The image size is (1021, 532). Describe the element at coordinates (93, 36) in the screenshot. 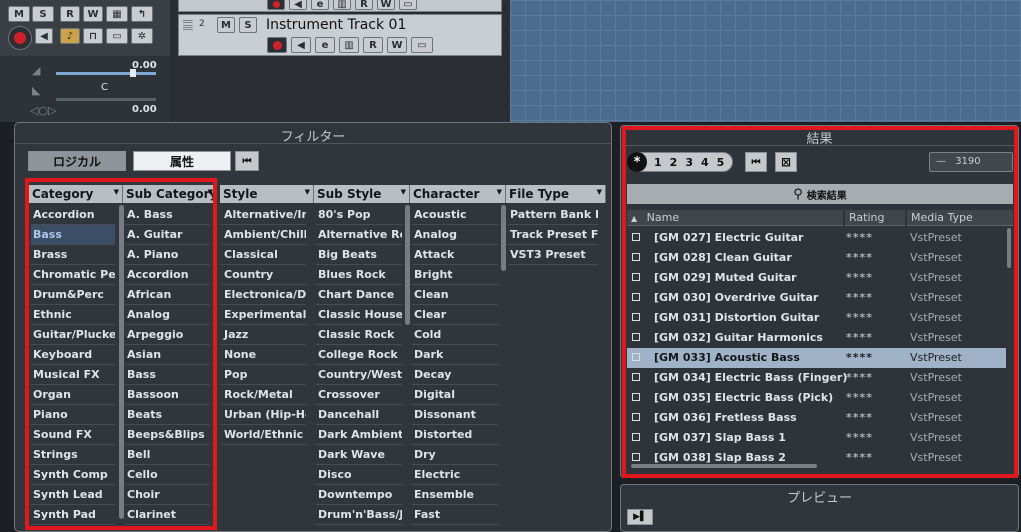

I see `lock-icon: ⊓` at that location.